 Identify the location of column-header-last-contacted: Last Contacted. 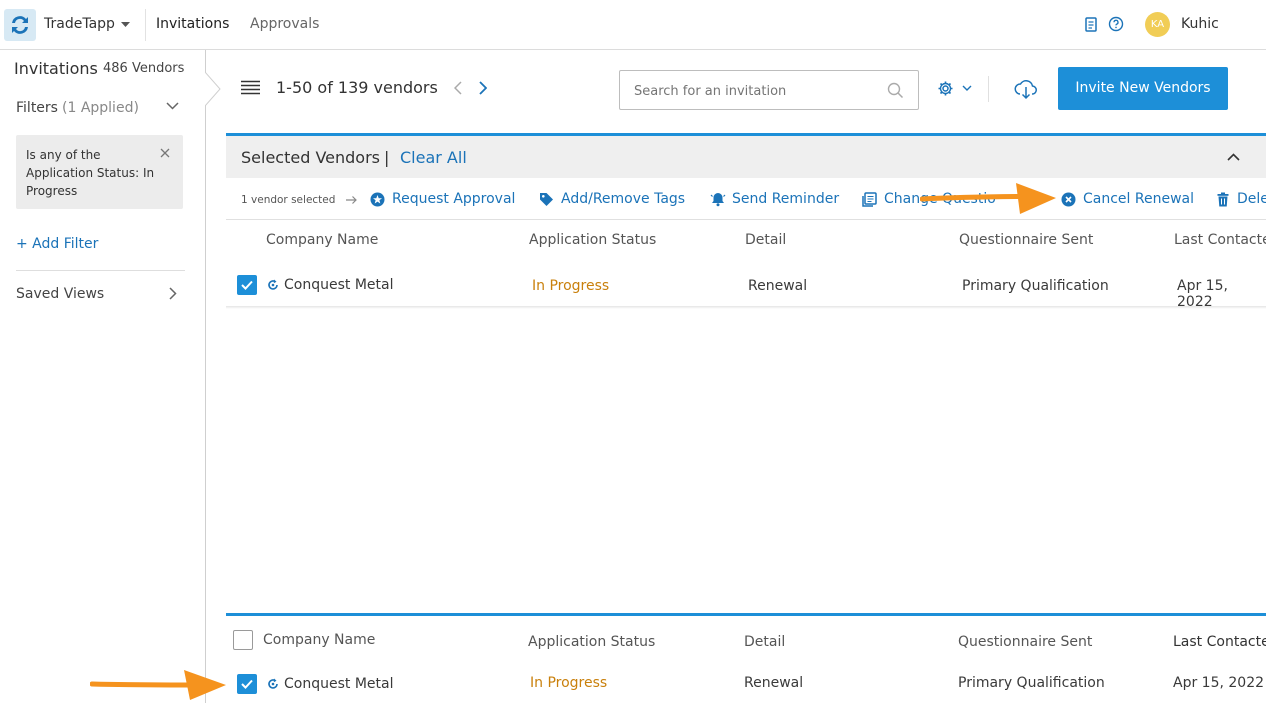
(1220, 240).